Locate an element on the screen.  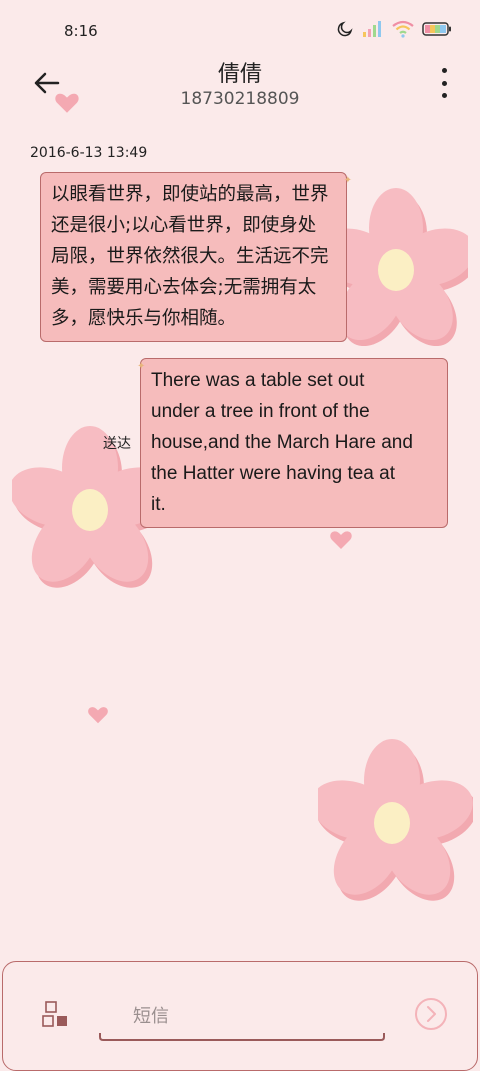
message-timestamp: 2016-6-13 13:49 is located at coordinates (89, 153).